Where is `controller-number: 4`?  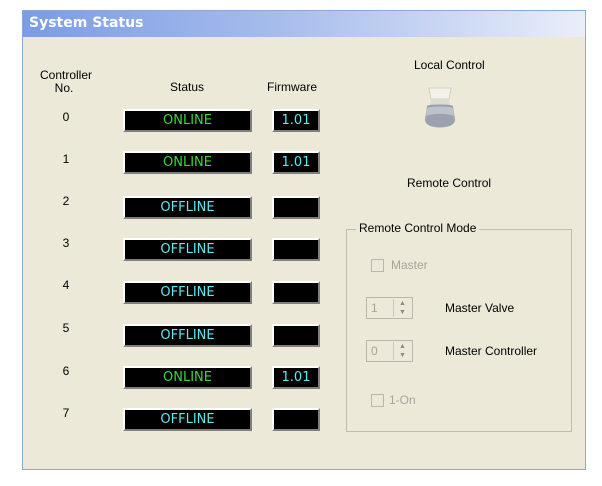
controller-number: 4 is located at coordinates (66, 285).